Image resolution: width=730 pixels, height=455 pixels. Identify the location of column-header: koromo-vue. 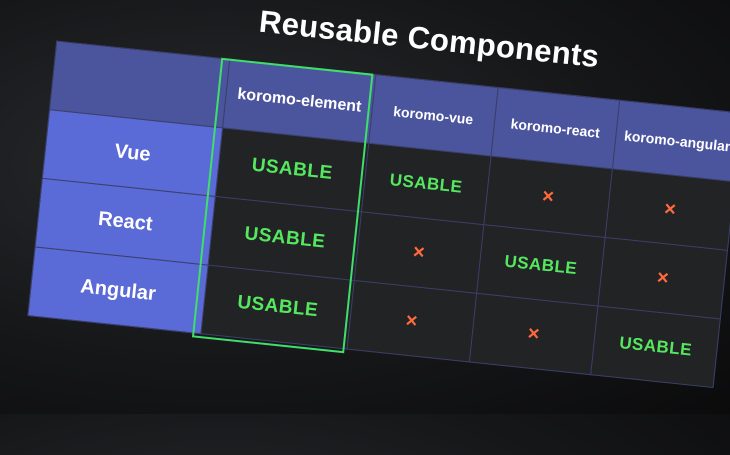
(433, 115).